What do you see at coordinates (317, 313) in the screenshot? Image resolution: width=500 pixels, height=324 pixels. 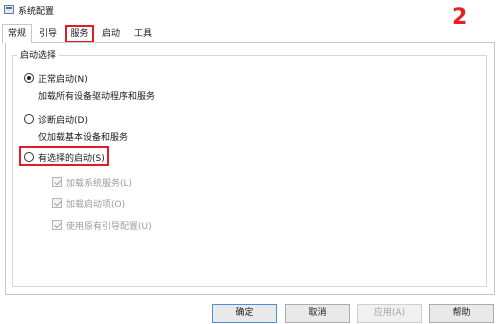 I see `cancel-button: 取消` at bounding box center [317, 313].